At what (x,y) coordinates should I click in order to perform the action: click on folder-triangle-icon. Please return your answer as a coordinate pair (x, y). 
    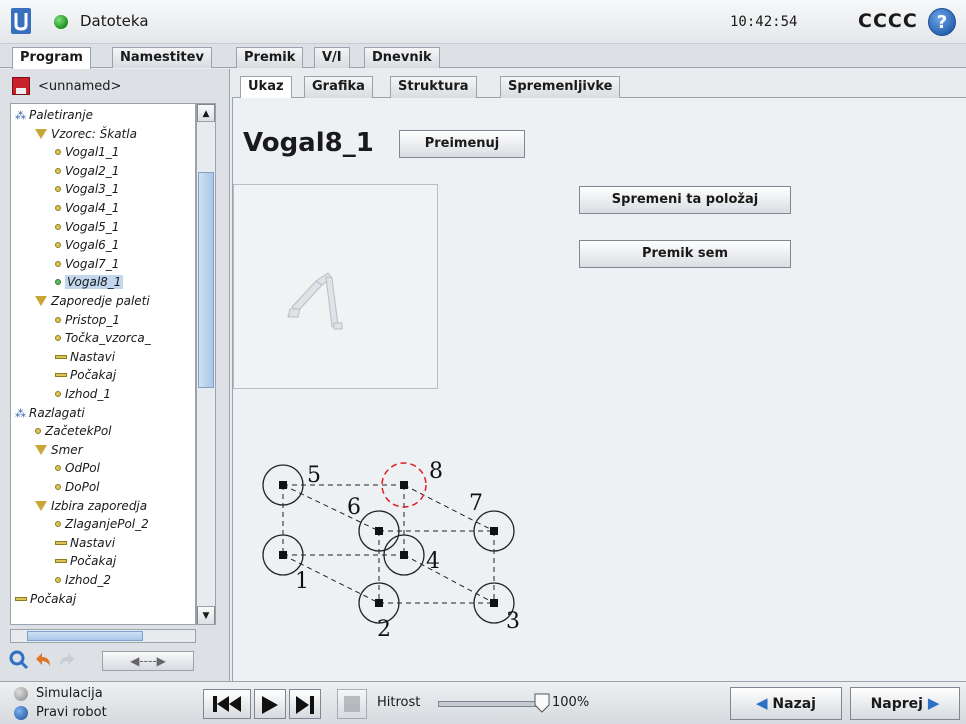
    Looking at the image, I should click on (41, 505).